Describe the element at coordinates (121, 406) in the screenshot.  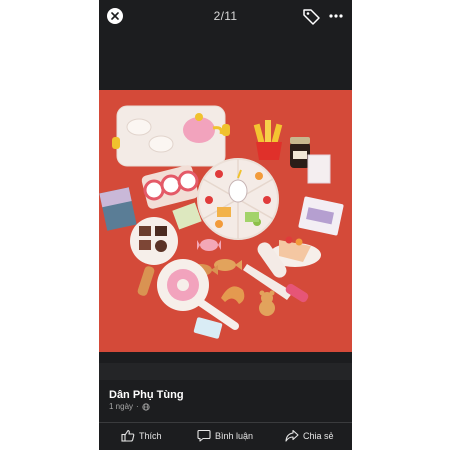
I see `post-timestamp: 1 ngày` at that location.